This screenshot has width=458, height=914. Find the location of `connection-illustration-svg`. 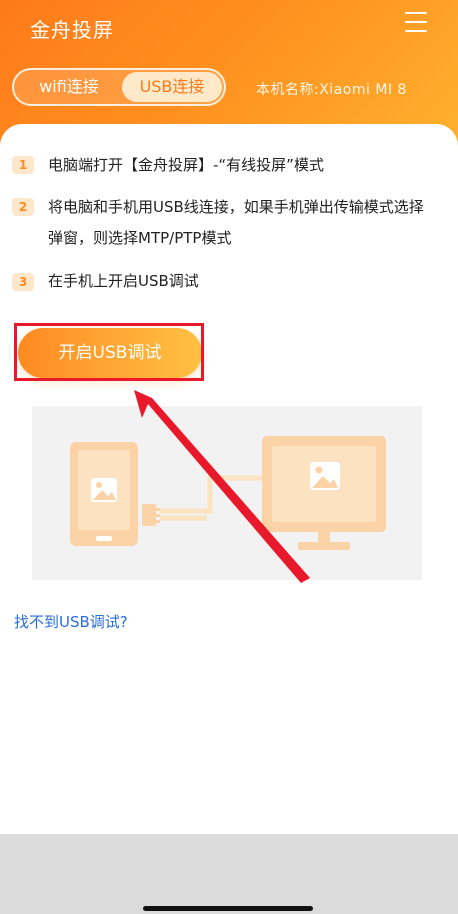

connection-illustration-svg is located at coordinates (228, 493).